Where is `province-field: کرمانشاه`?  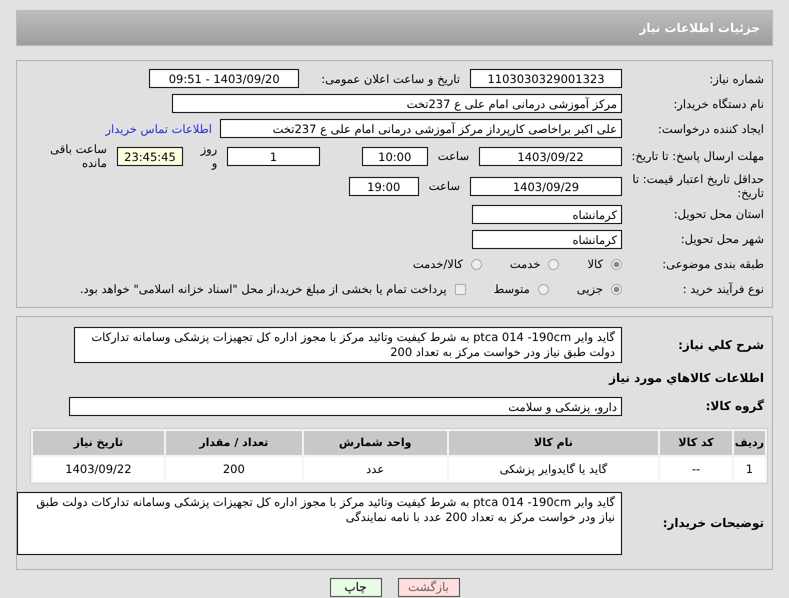 province-field: کرمانشاه is located at coordinates (547, 214).